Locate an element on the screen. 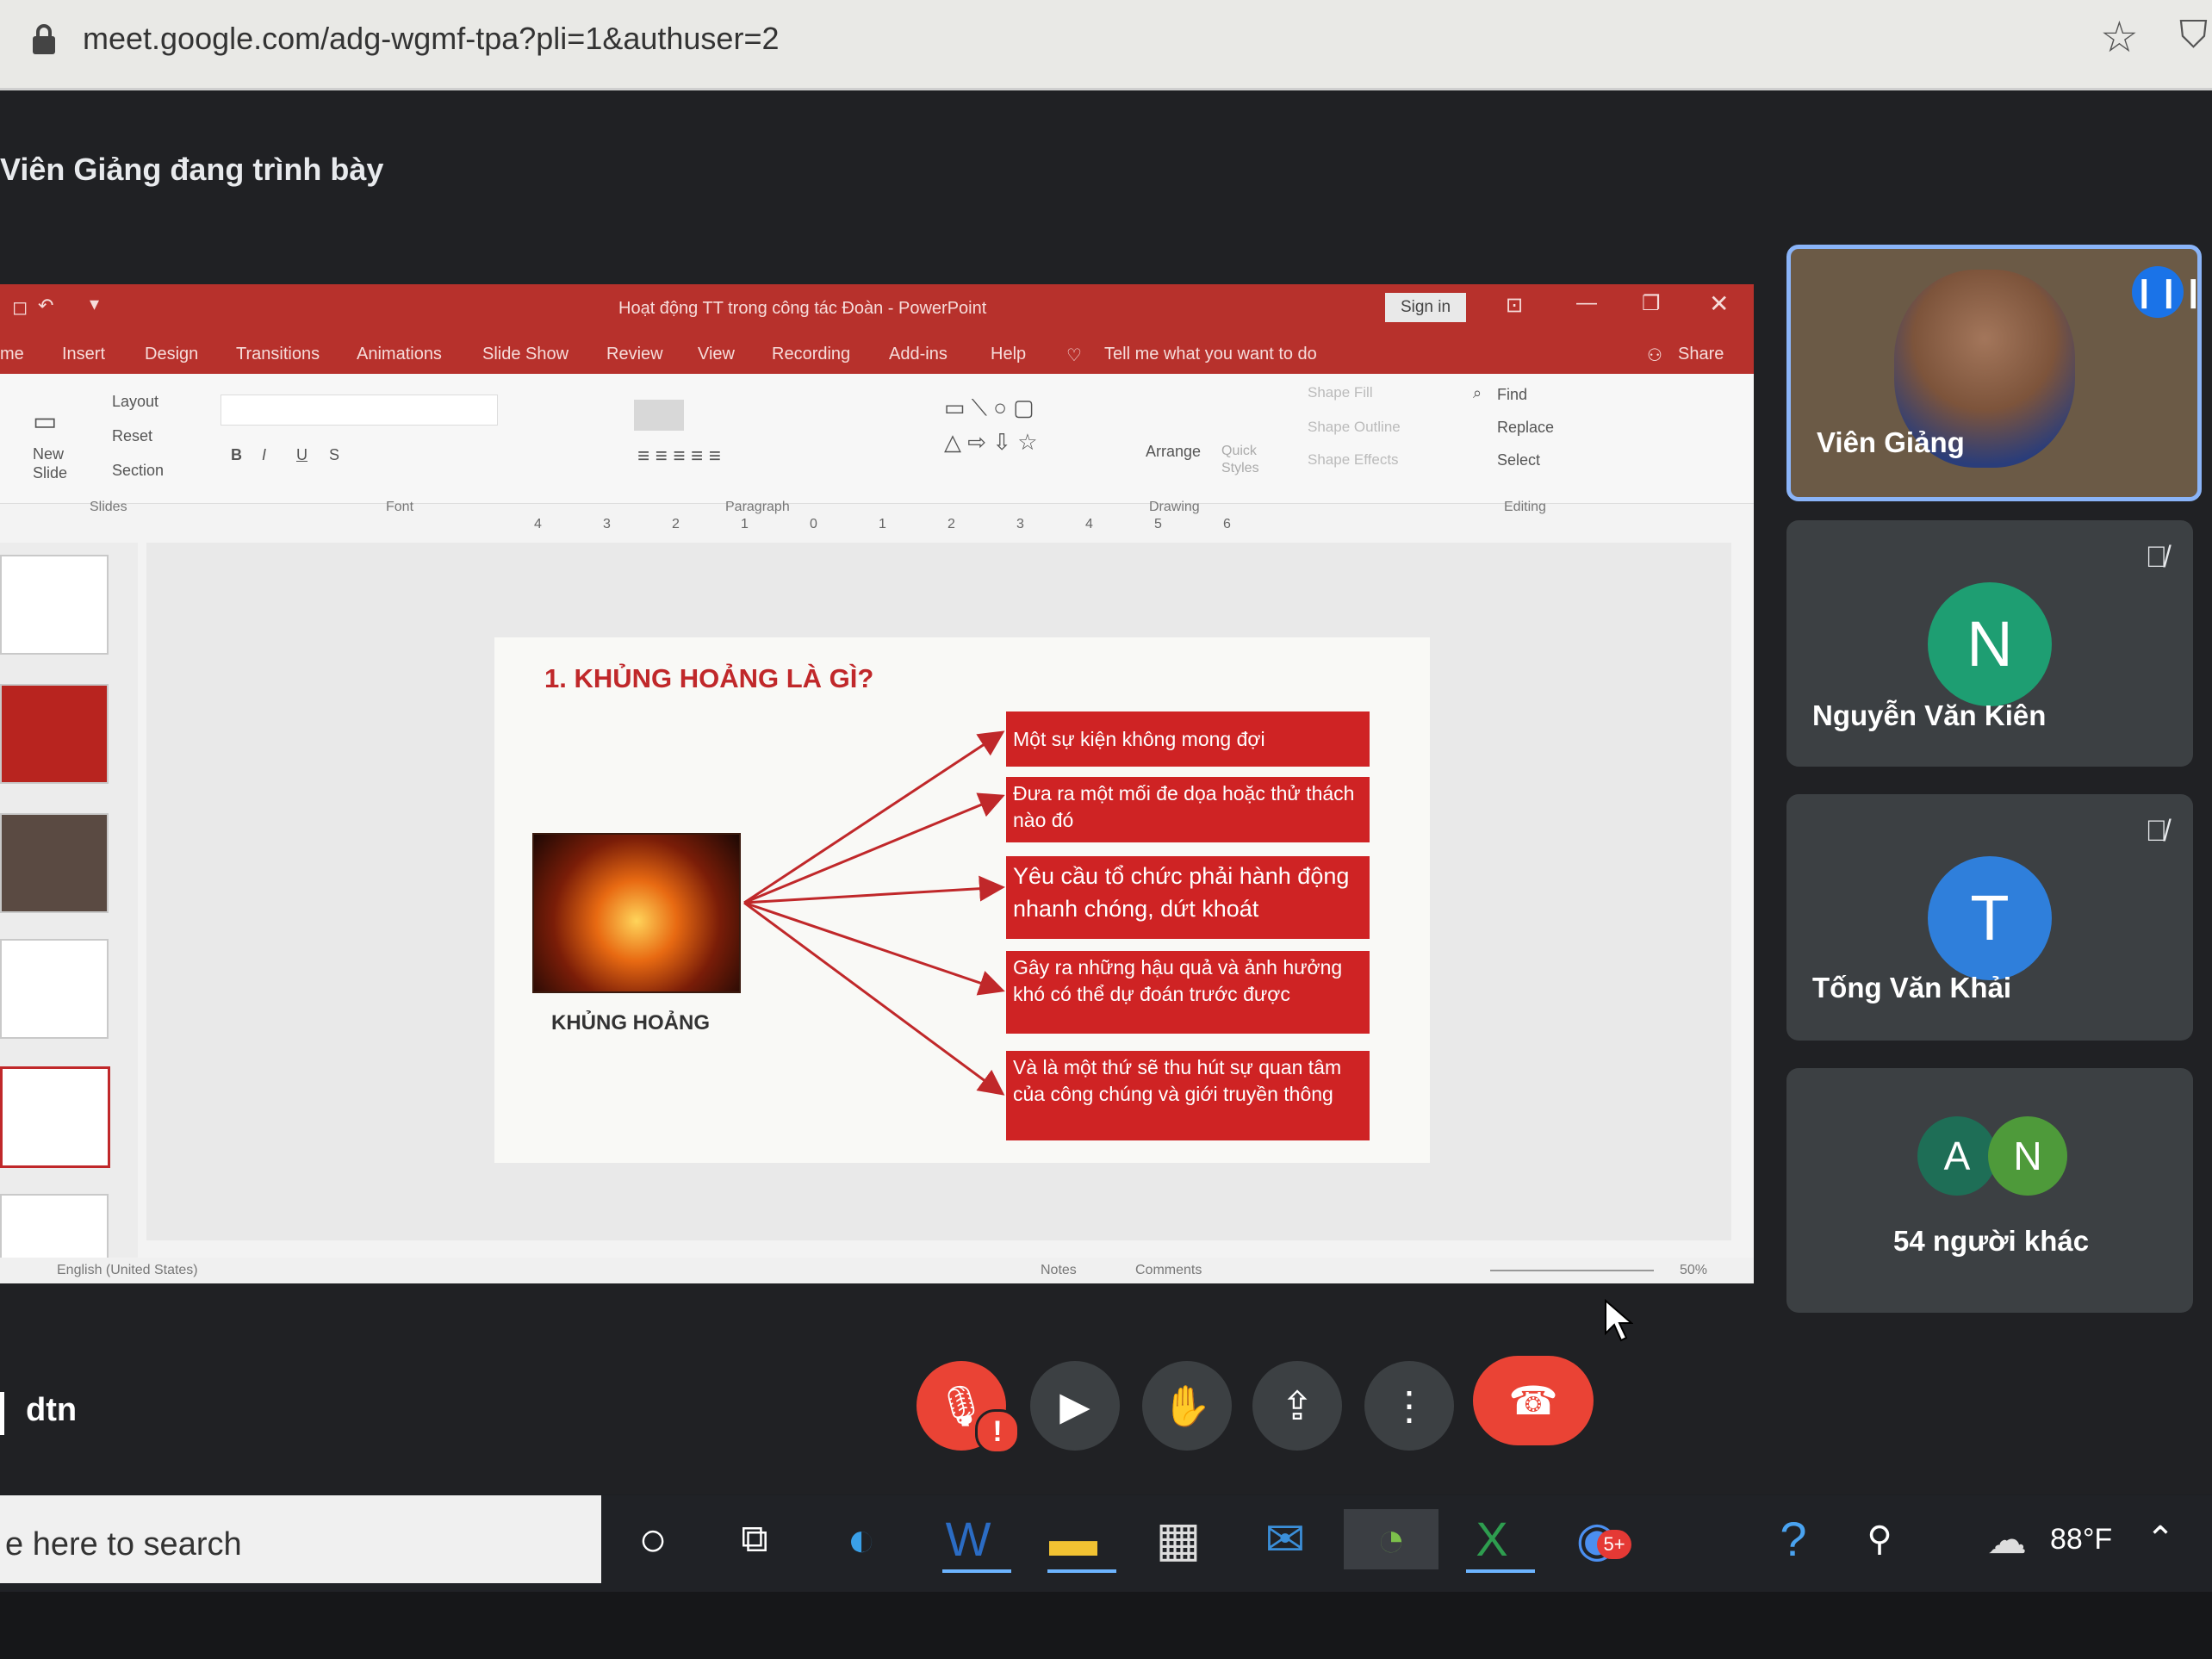 The width and height of the screenshot is (2212, 1659). shape-fill-button: Shape Fill is located at coordinates (1340, 392).